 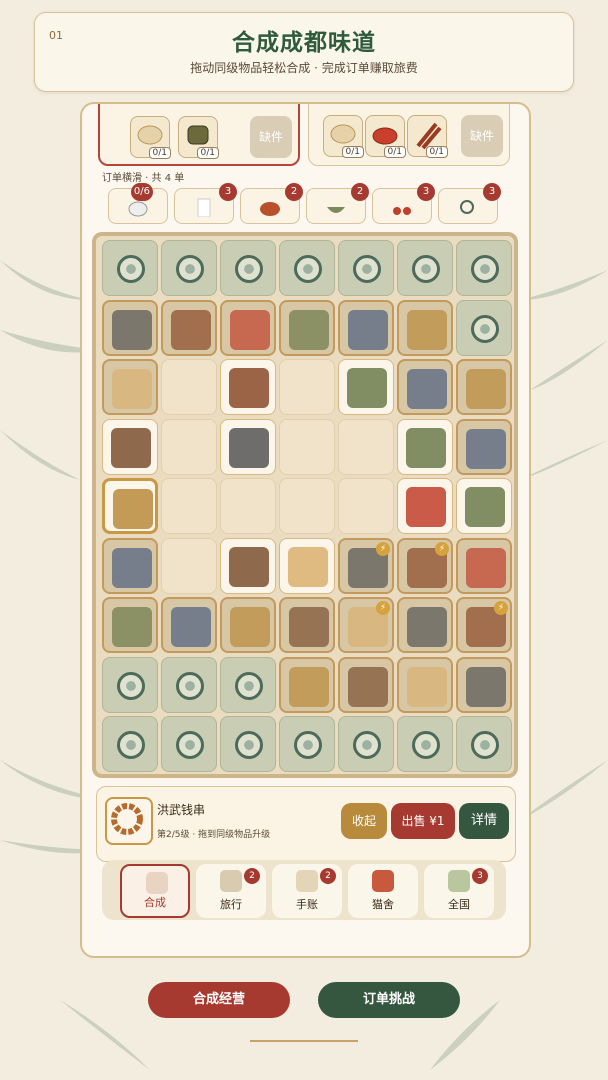 I want to click on nav-item-nationwide: 3 全国, so click(x=459, y=891).